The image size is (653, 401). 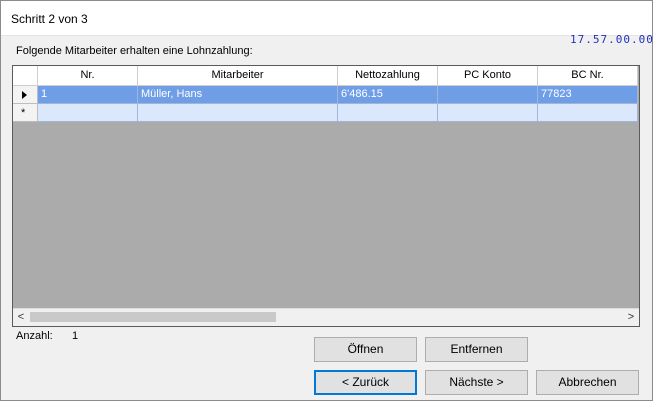 I want to click on window-title: Schritt 2 von 3, so click(x=49, y=19).